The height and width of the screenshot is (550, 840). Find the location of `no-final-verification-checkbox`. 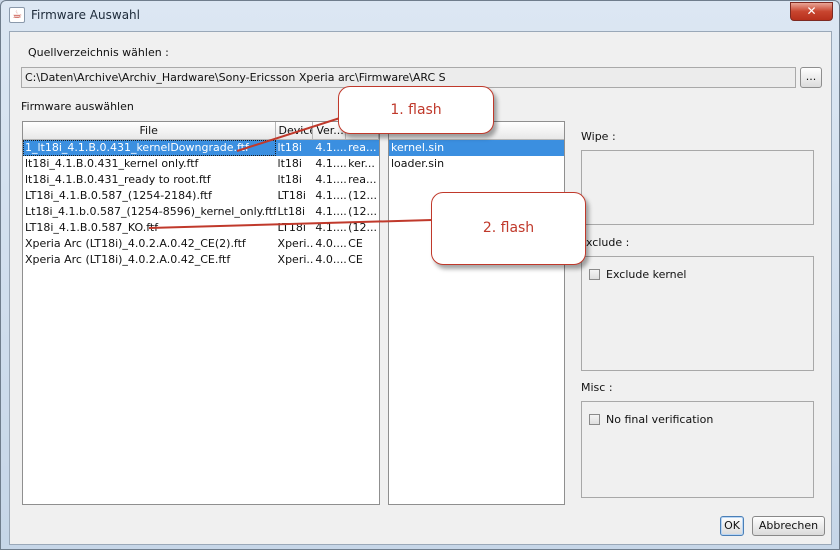

no-final-verification-checkbox is located at coordinates (594, 419).